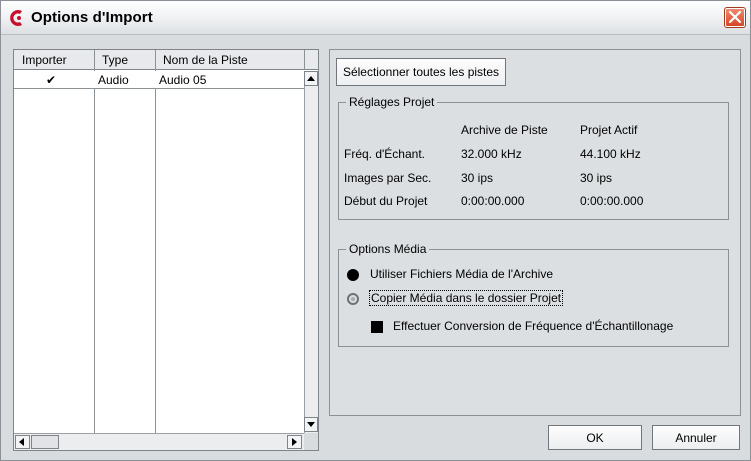 The height and width of the screenshot is (461, 751). I want to click on horizontal-scrollbar, so click(159, 441).